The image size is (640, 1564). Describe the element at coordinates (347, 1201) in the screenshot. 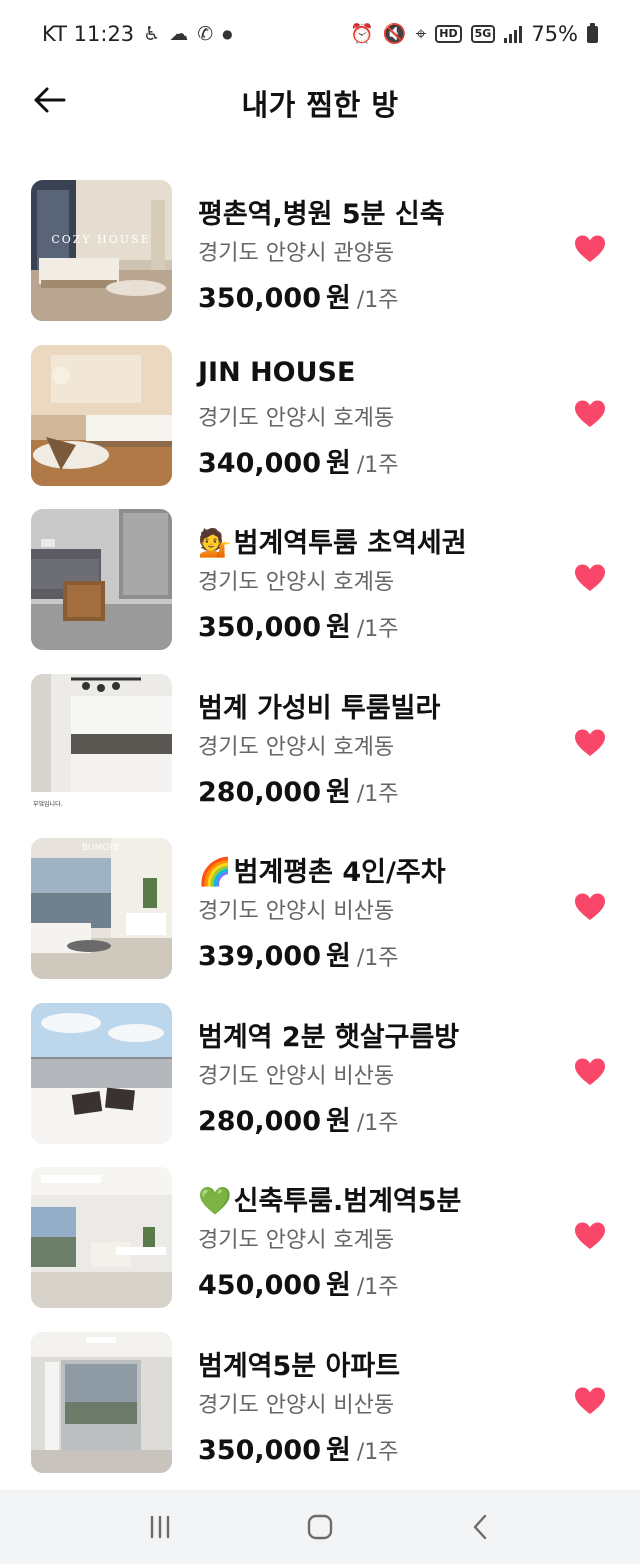

I see `listing-title-text: 신축투룸.범계역5분` at that location.